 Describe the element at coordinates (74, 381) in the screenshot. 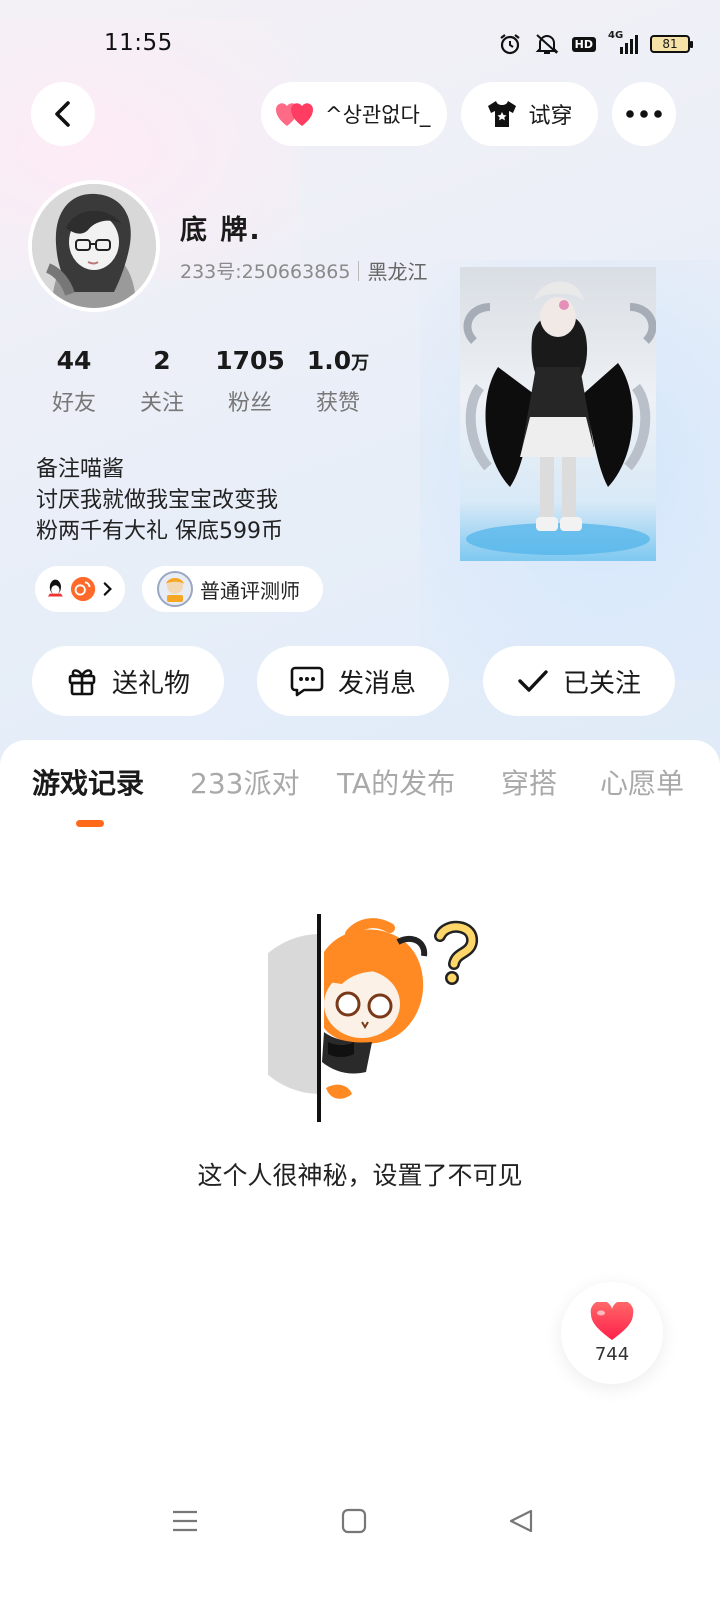

I see `stat-friends: 44 好友` at that location.